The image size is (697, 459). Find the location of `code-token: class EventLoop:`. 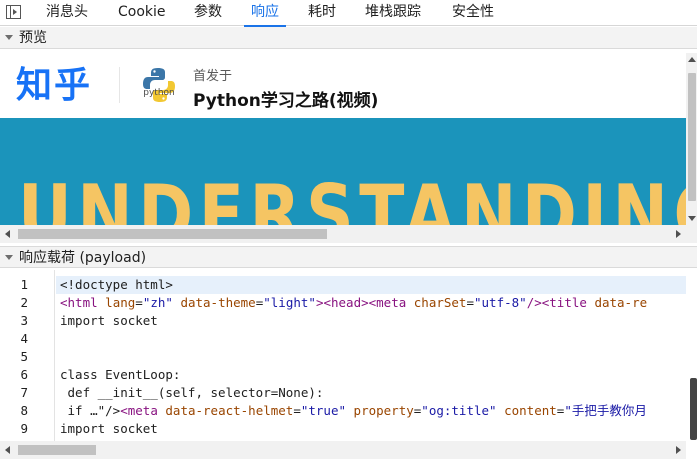

code-token: class EventLoop: is located at coordinates (120, 374).